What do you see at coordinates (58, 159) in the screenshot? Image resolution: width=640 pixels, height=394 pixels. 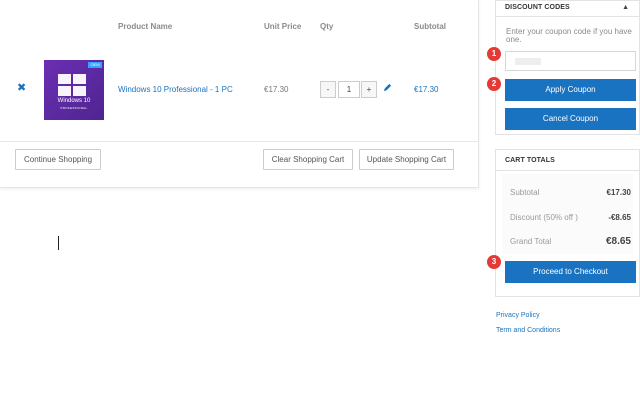 I see `continue-shopping-button: Continue Shopping` at bounding box center [58, 159].